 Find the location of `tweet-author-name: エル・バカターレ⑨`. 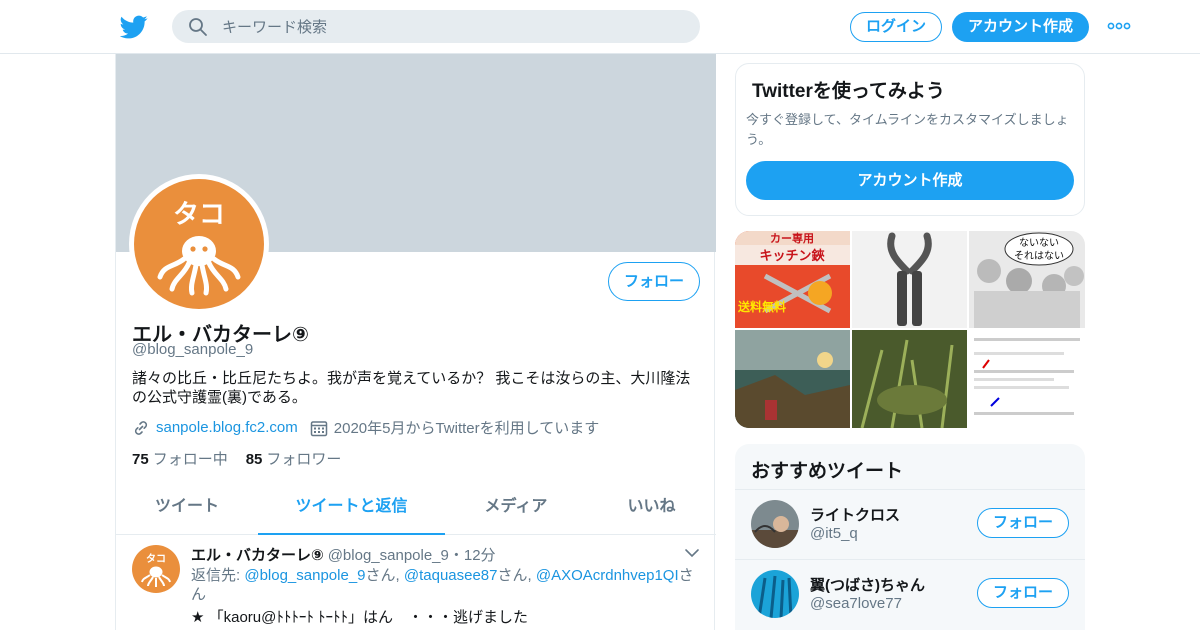

tweet-author-name: エル・バカターレ⑨ is located at coordinates (257, 555).